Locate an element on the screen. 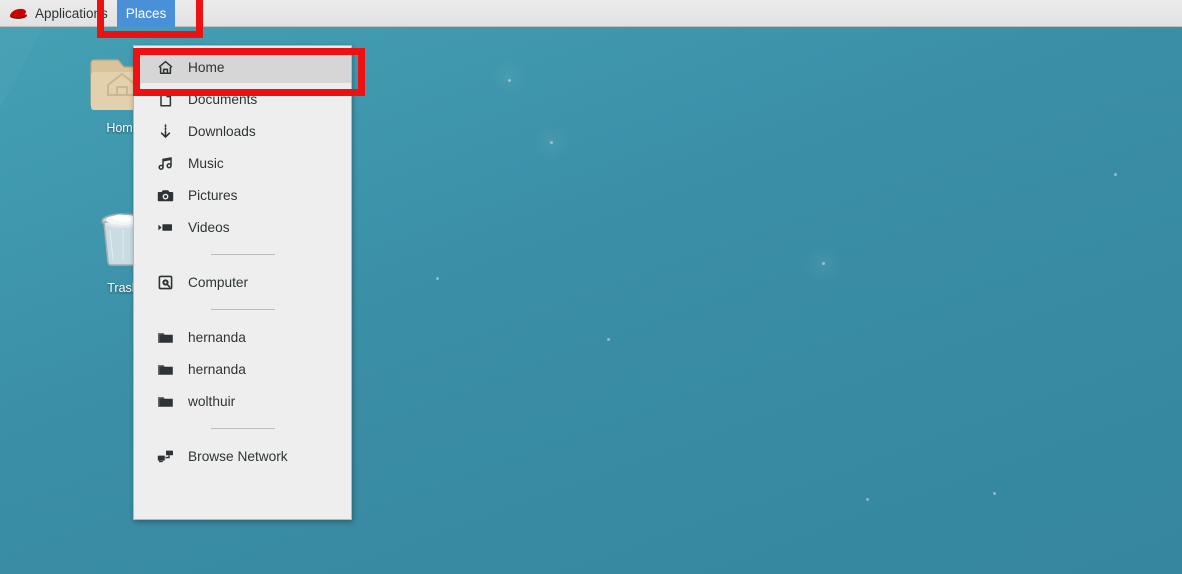 The width and height of the screenshot is (1182, 574). menu-item-label: Documents is located at coordinates (223, 99).